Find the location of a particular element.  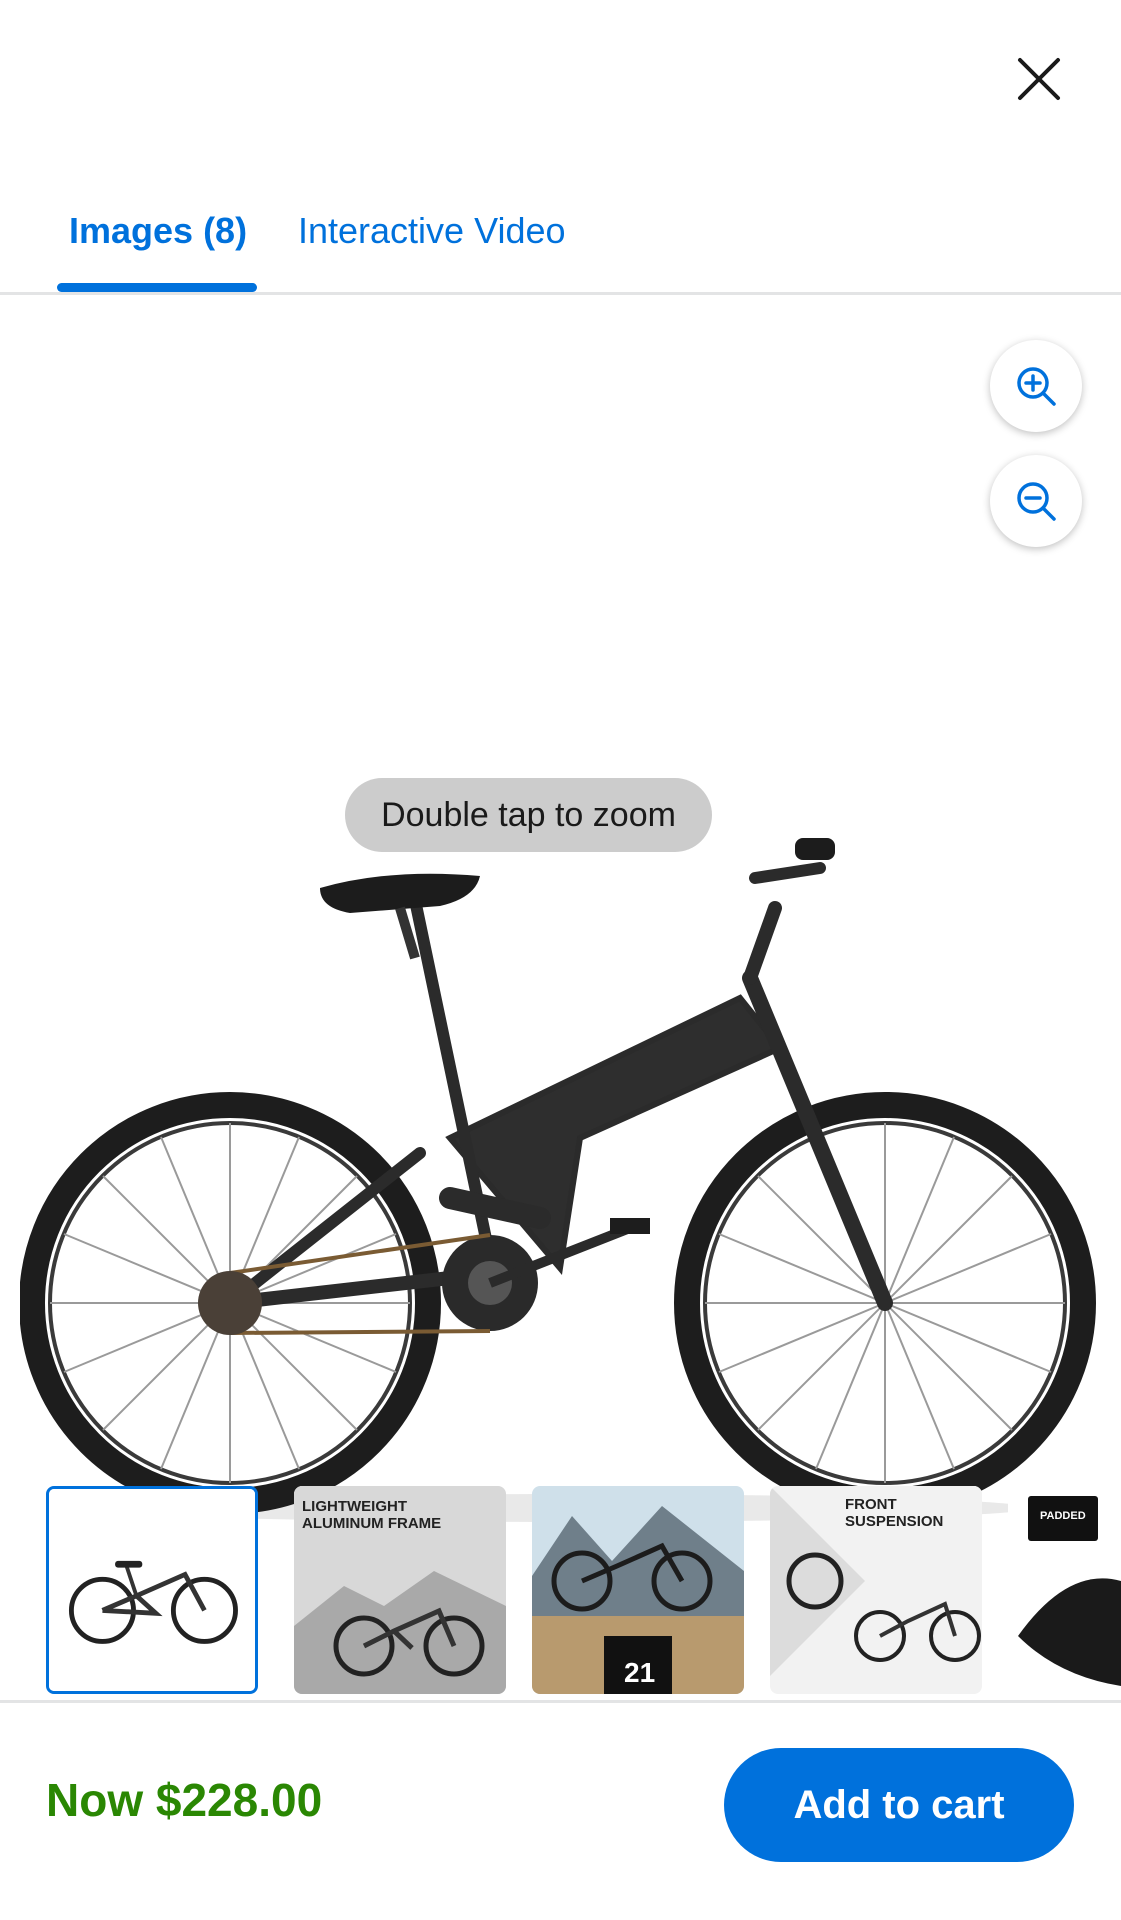

thumbnail-5: PADDED is located at coordinates (1064, 1590).